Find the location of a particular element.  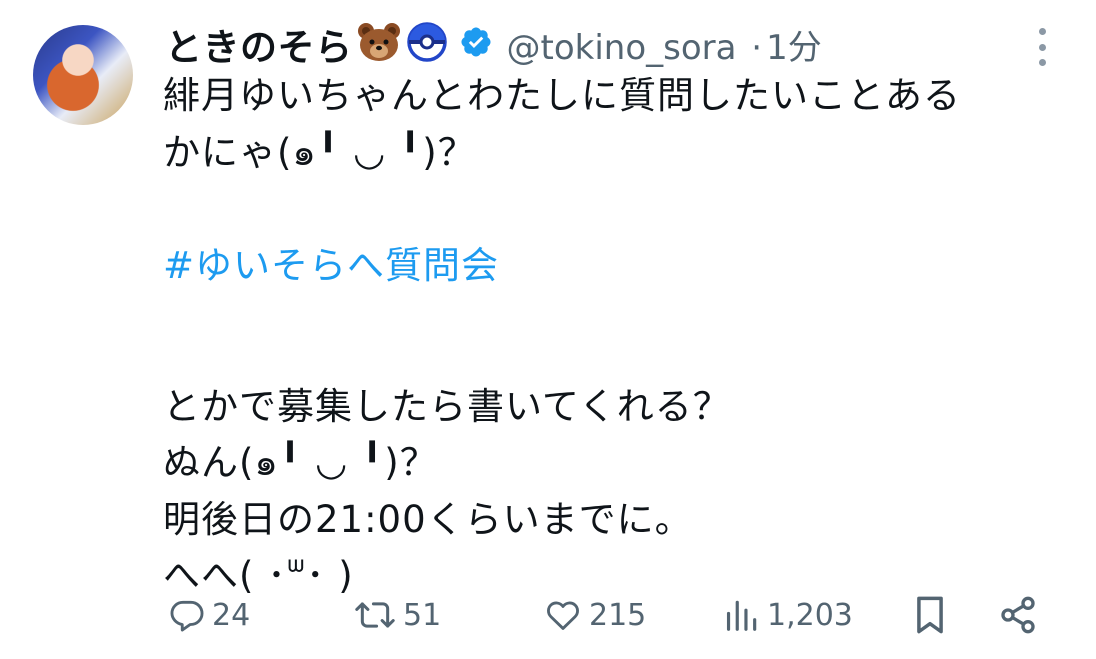

action-bar: 24 51 215 1,203 is located at coordinates (603, 615).